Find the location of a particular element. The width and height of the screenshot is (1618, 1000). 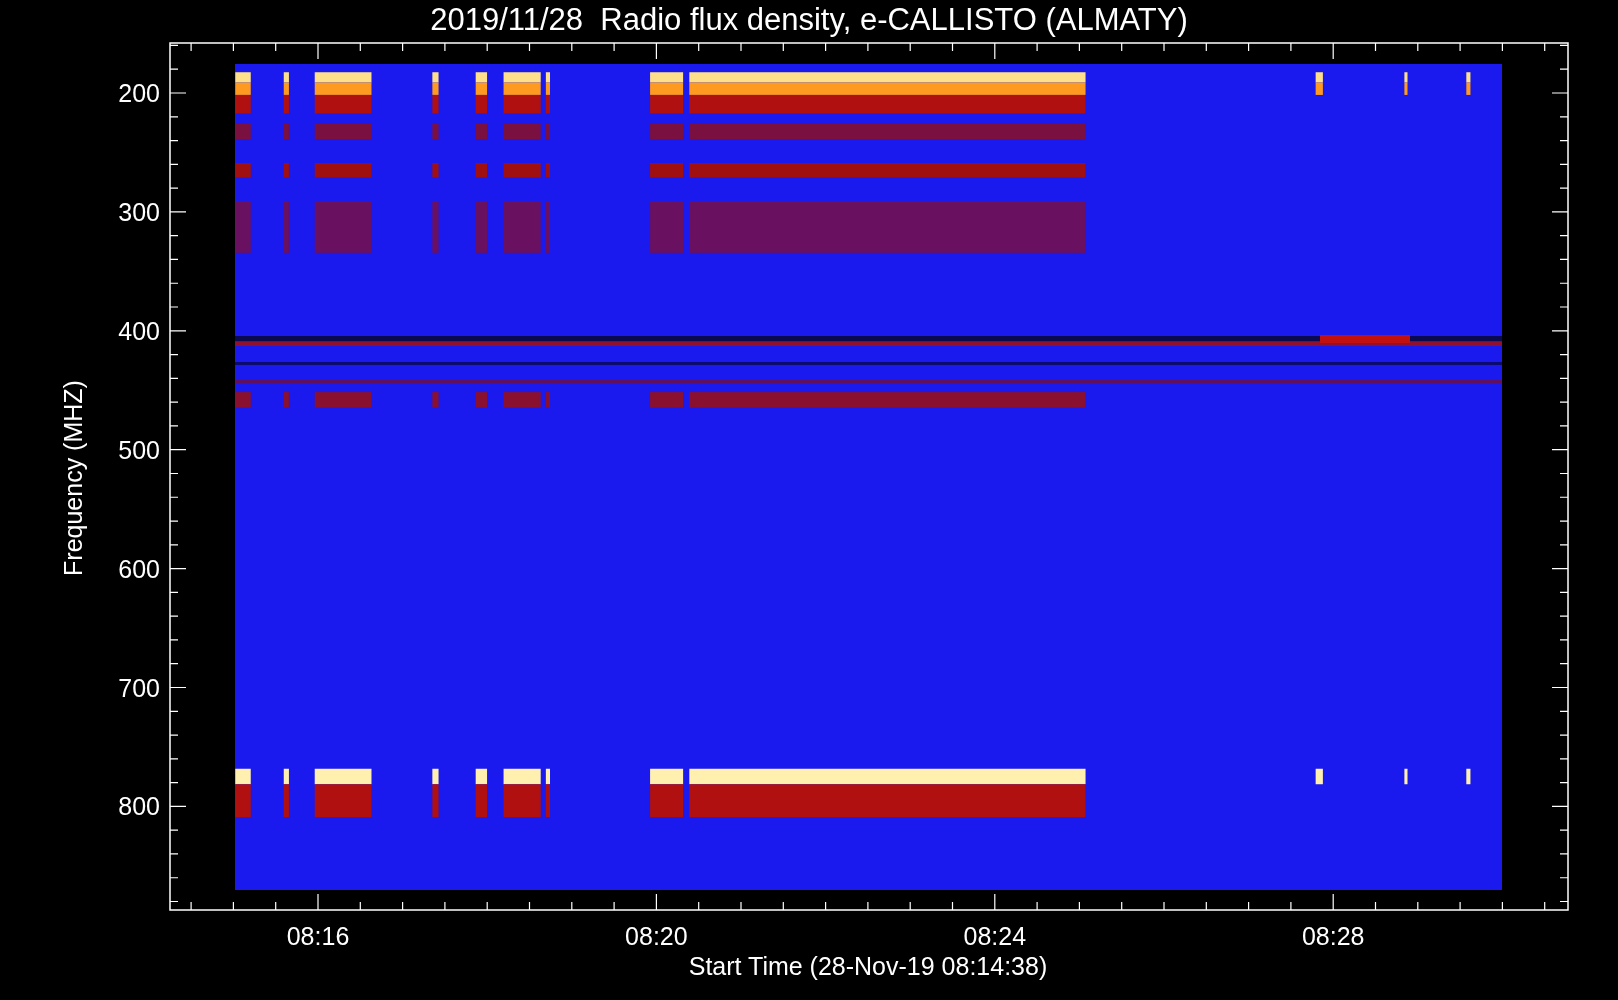

x-tick-label: 08:24 is located at coordinates (995, 936).